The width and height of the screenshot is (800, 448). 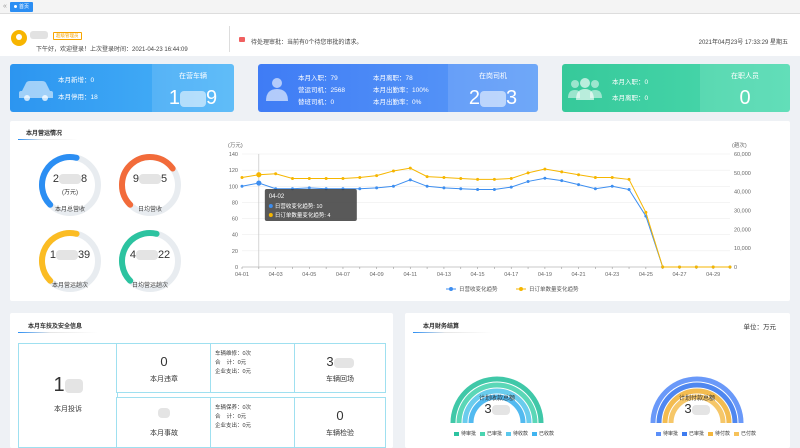 What do you see at coordinates (316, 102) in the screenshot?
I see `drivers-shift: 替班司机：0` at bounding box center [316, 102].